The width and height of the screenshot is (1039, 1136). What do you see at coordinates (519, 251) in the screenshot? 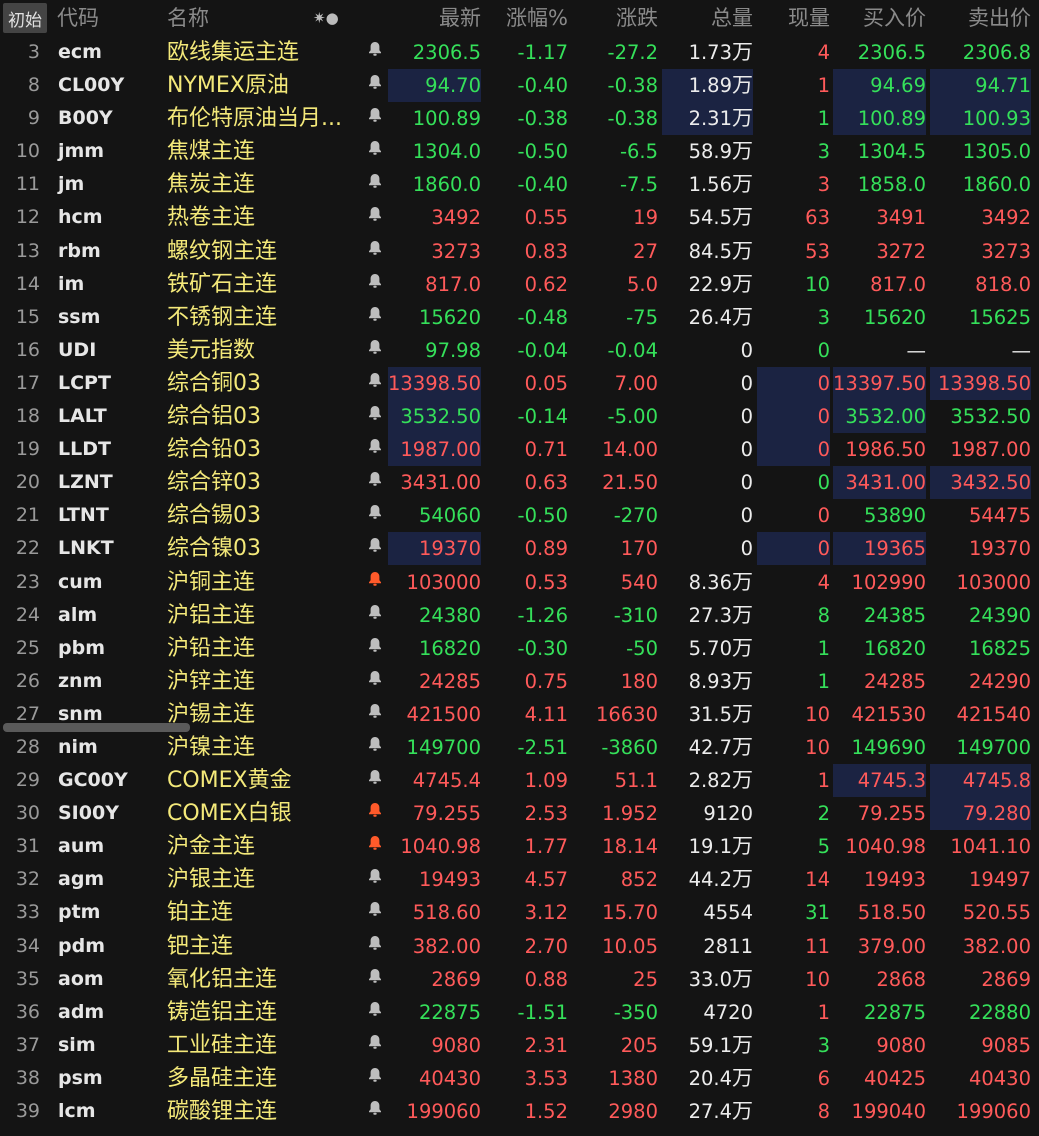
I see `table-row: 13 rbm 螺纹钢主连 3273 0.83 27 84.5万 53 3272 3273` at bounding box center [519, 251].